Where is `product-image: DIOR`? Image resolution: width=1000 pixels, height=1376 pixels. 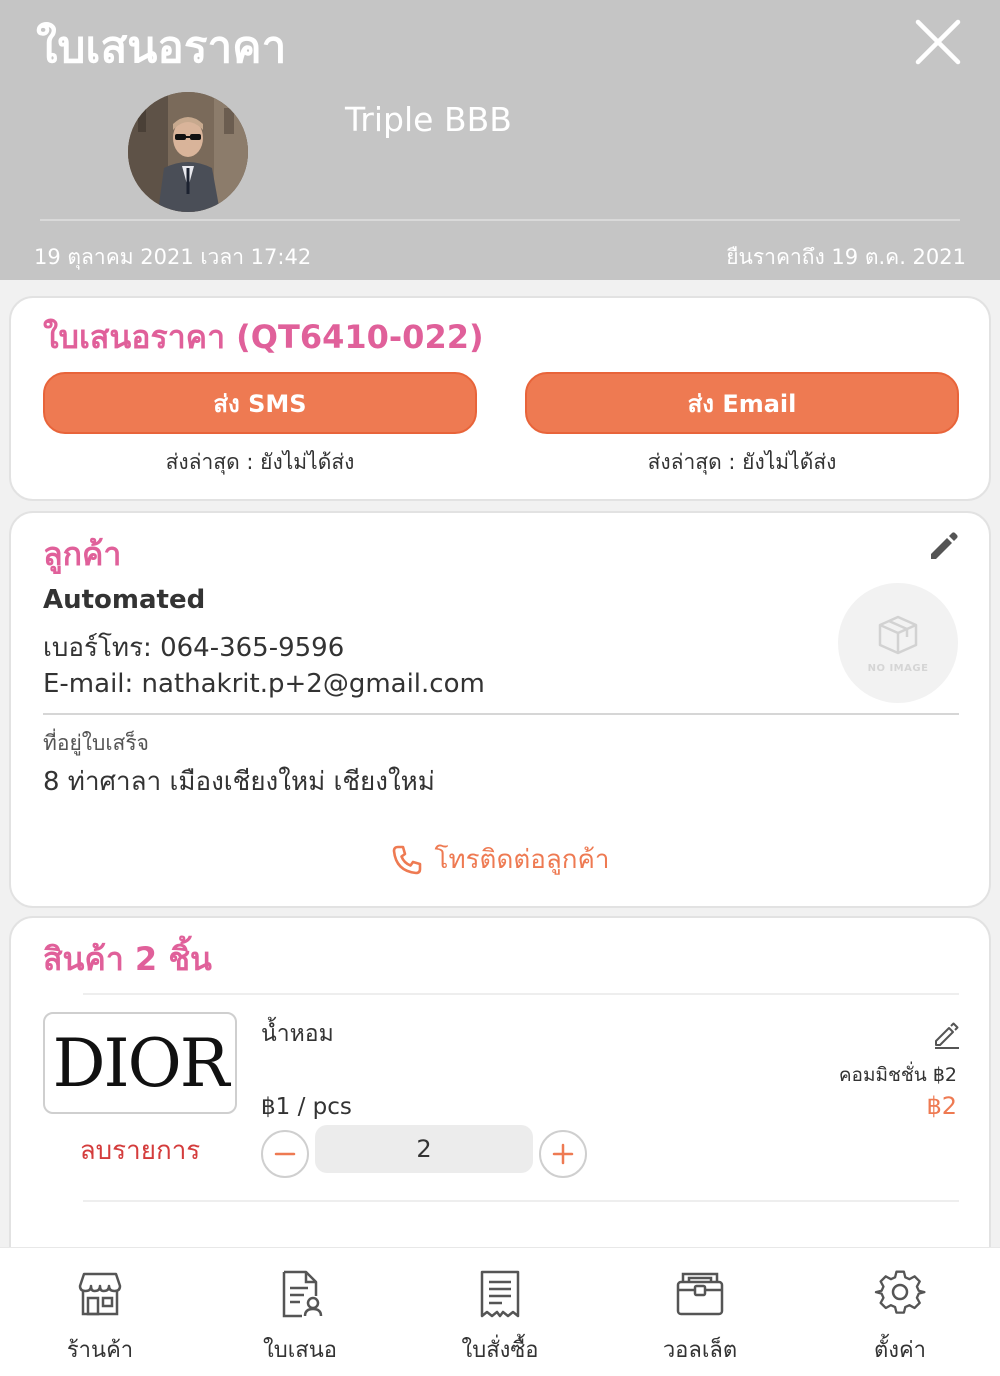 product-image: DIOR is located at coordinates (140, 1063).